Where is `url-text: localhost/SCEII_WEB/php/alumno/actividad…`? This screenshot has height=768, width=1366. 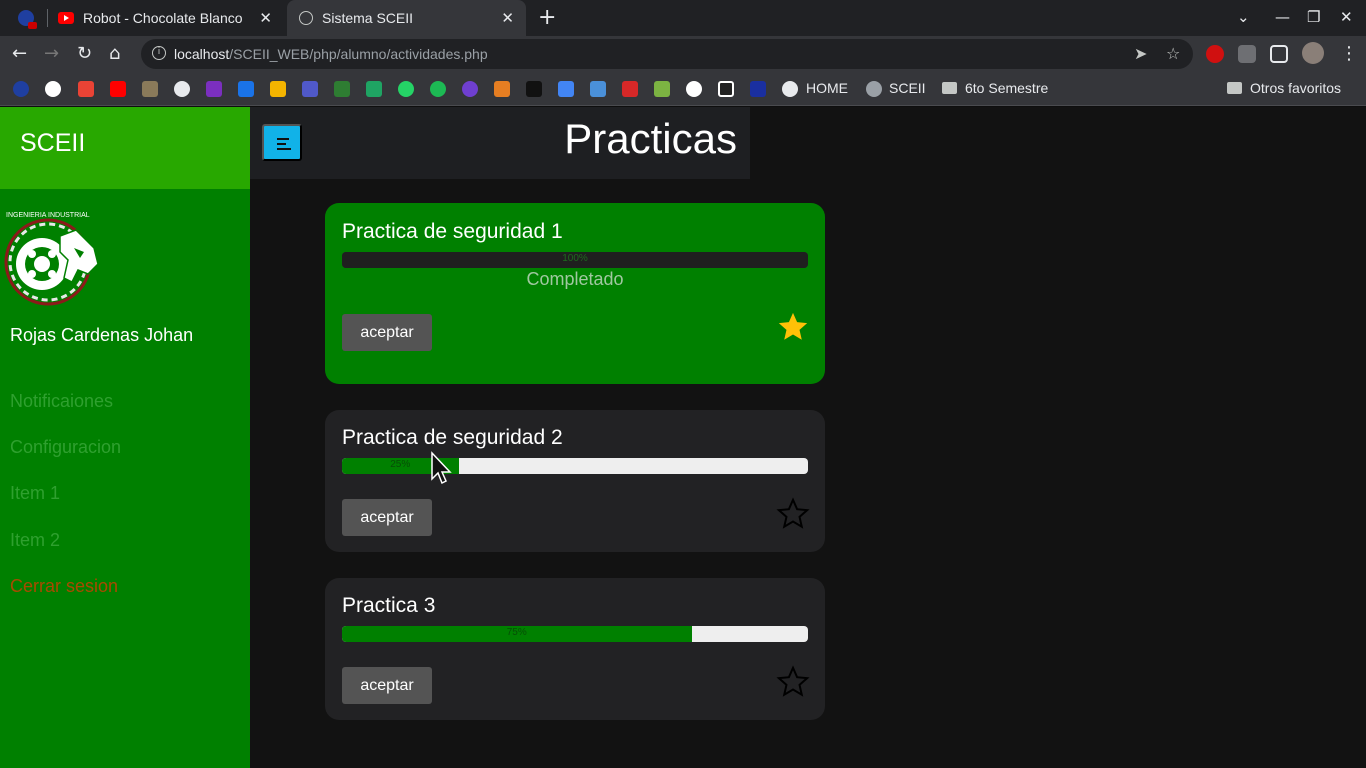 url-text: localhost/SCEII_WEB/php/alumno/actividad… is located at coordinates (331, 54).